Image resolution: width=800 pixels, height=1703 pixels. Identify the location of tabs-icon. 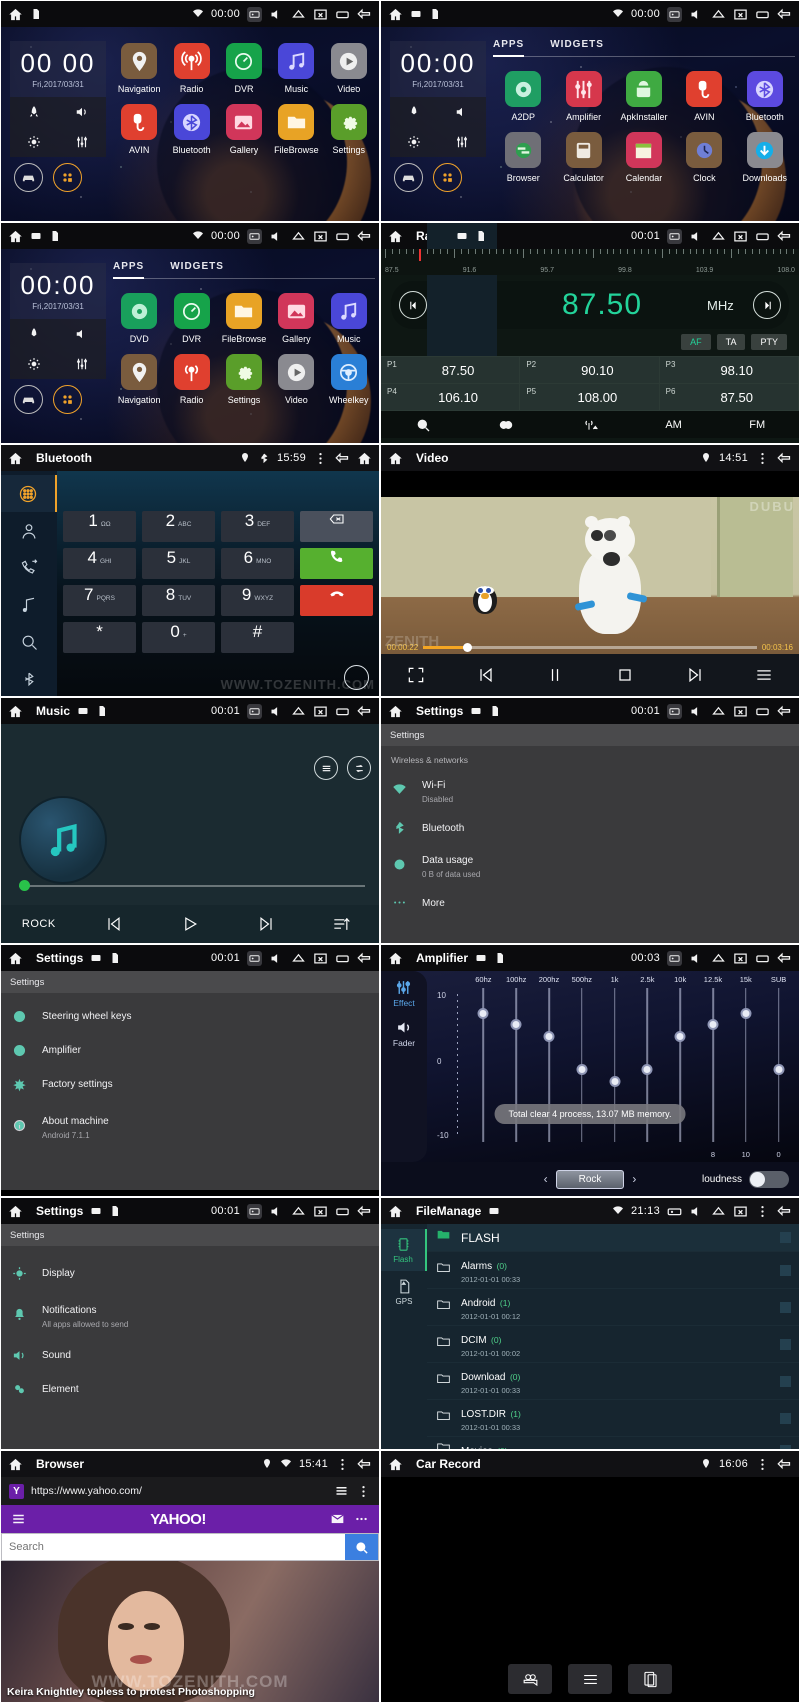
(341, 1491).